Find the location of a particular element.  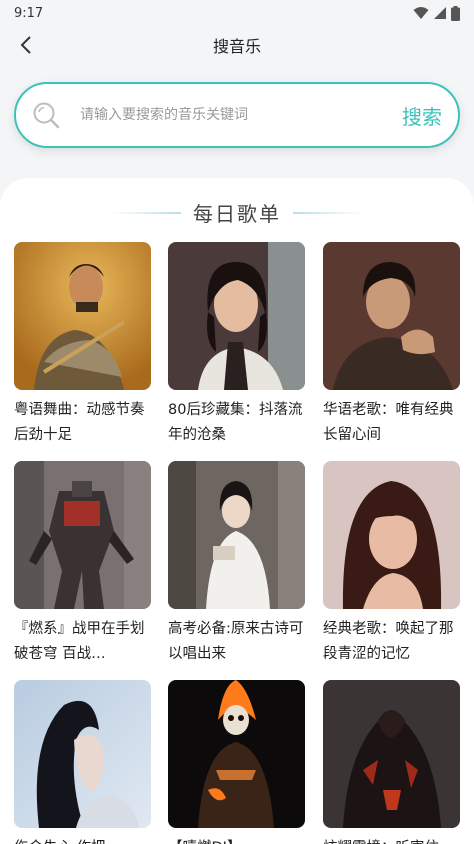

playlist-card: 粤语舞曲：动感节奏后劲十足 is located at coordinates (82, 345).